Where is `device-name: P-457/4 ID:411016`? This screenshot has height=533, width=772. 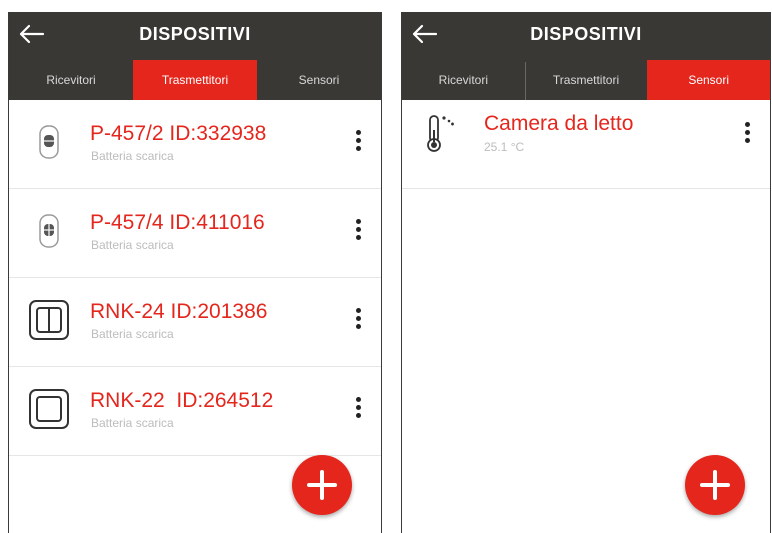 device-name: P-457/4 ID:411016 is located at coordinates (177, 222).